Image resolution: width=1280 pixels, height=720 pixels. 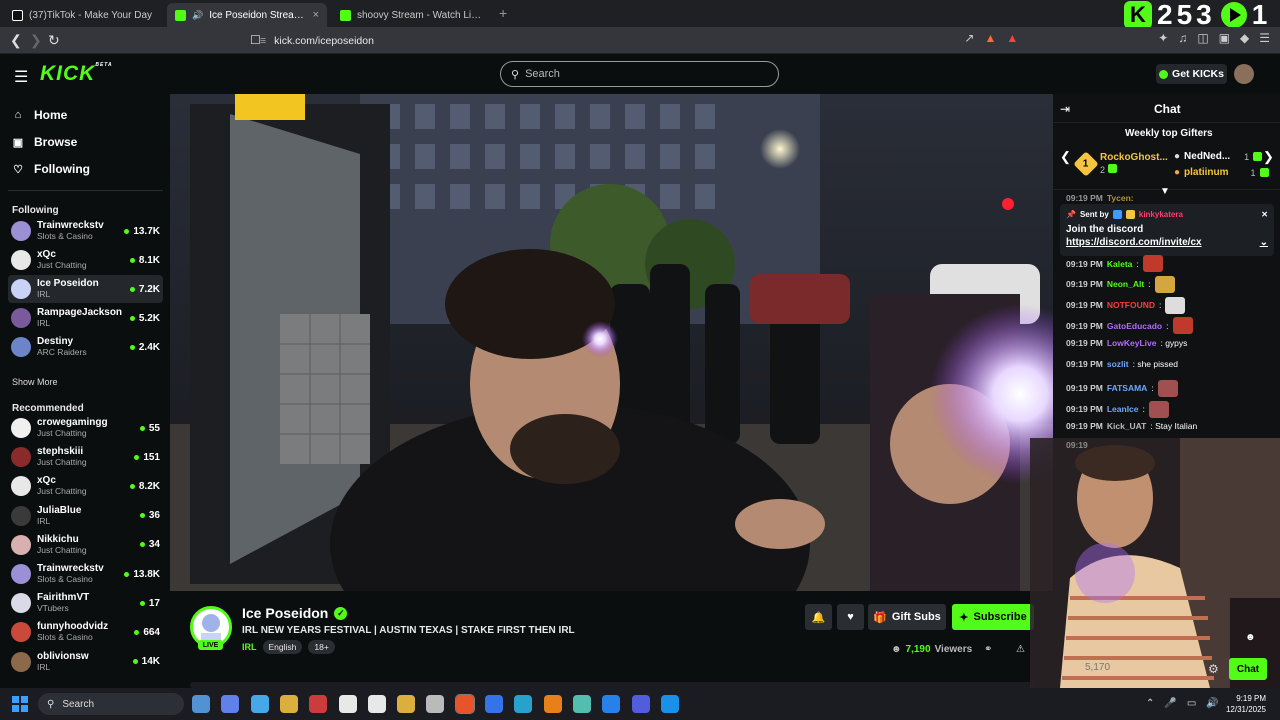 I want to click on report-icon: ⚠, so click(x=1020, y=649).